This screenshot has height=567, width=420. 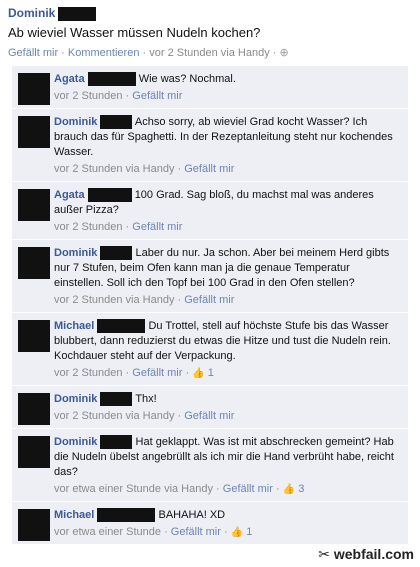 What do you see at coordinates (31, 13) in the screenshot?
I see `post-author: Dominik` at bounding box center [31, 13].